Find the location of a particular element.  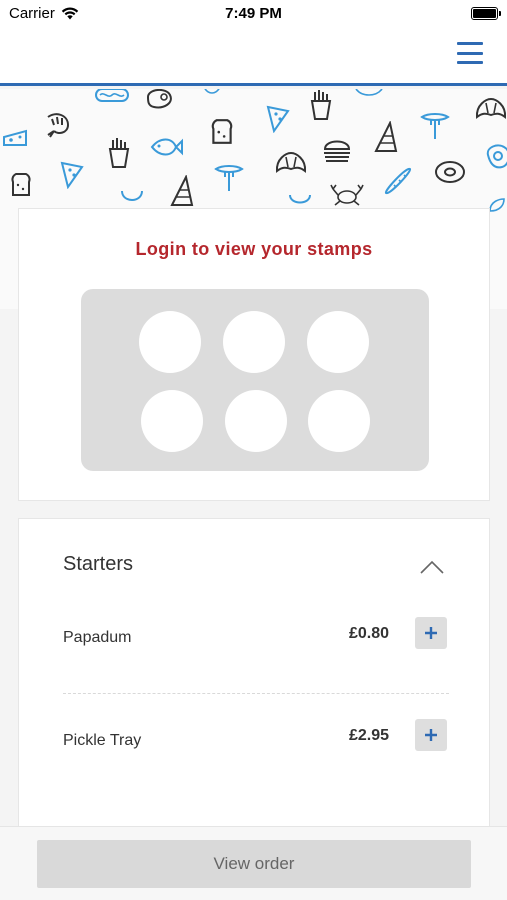

status-time: 7:49 PM is located at coordinates (253, 13).